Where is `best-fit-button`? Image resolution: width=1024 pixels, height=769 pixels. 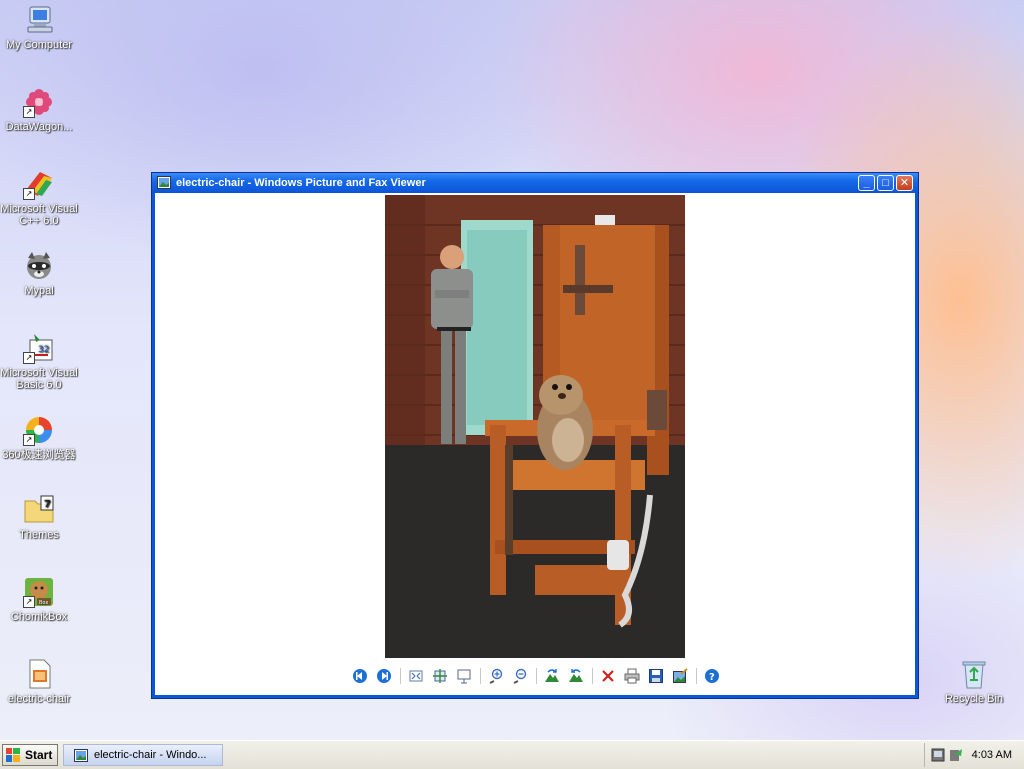 best-fit-button is located at coordinates (416, 676).